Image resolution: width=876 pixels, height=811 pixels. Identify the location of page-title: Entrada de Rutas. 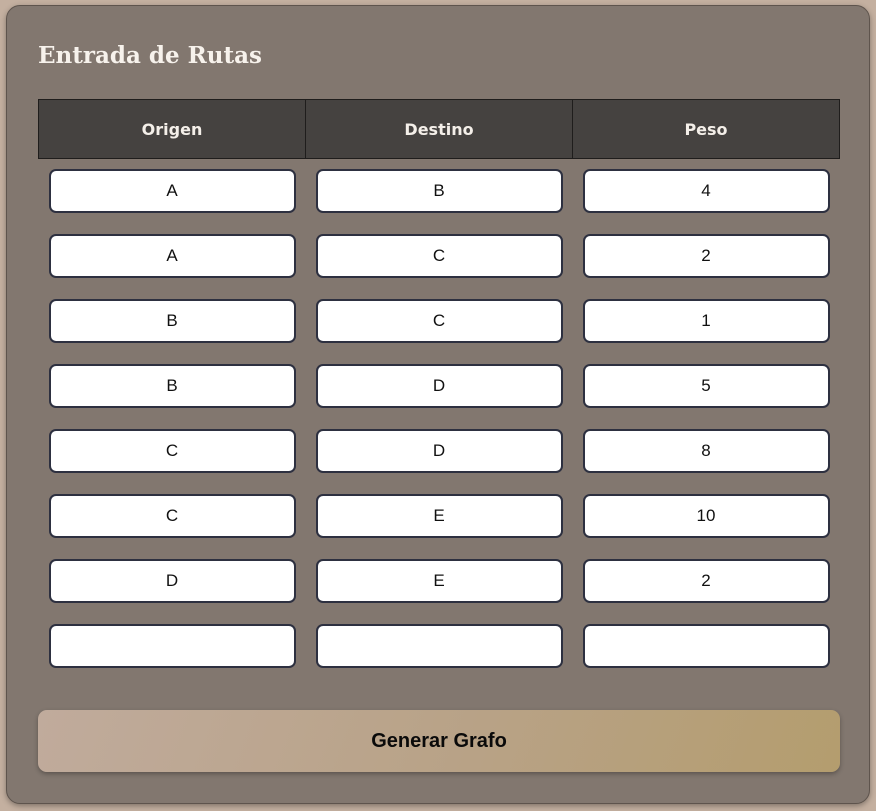
(150, 55).